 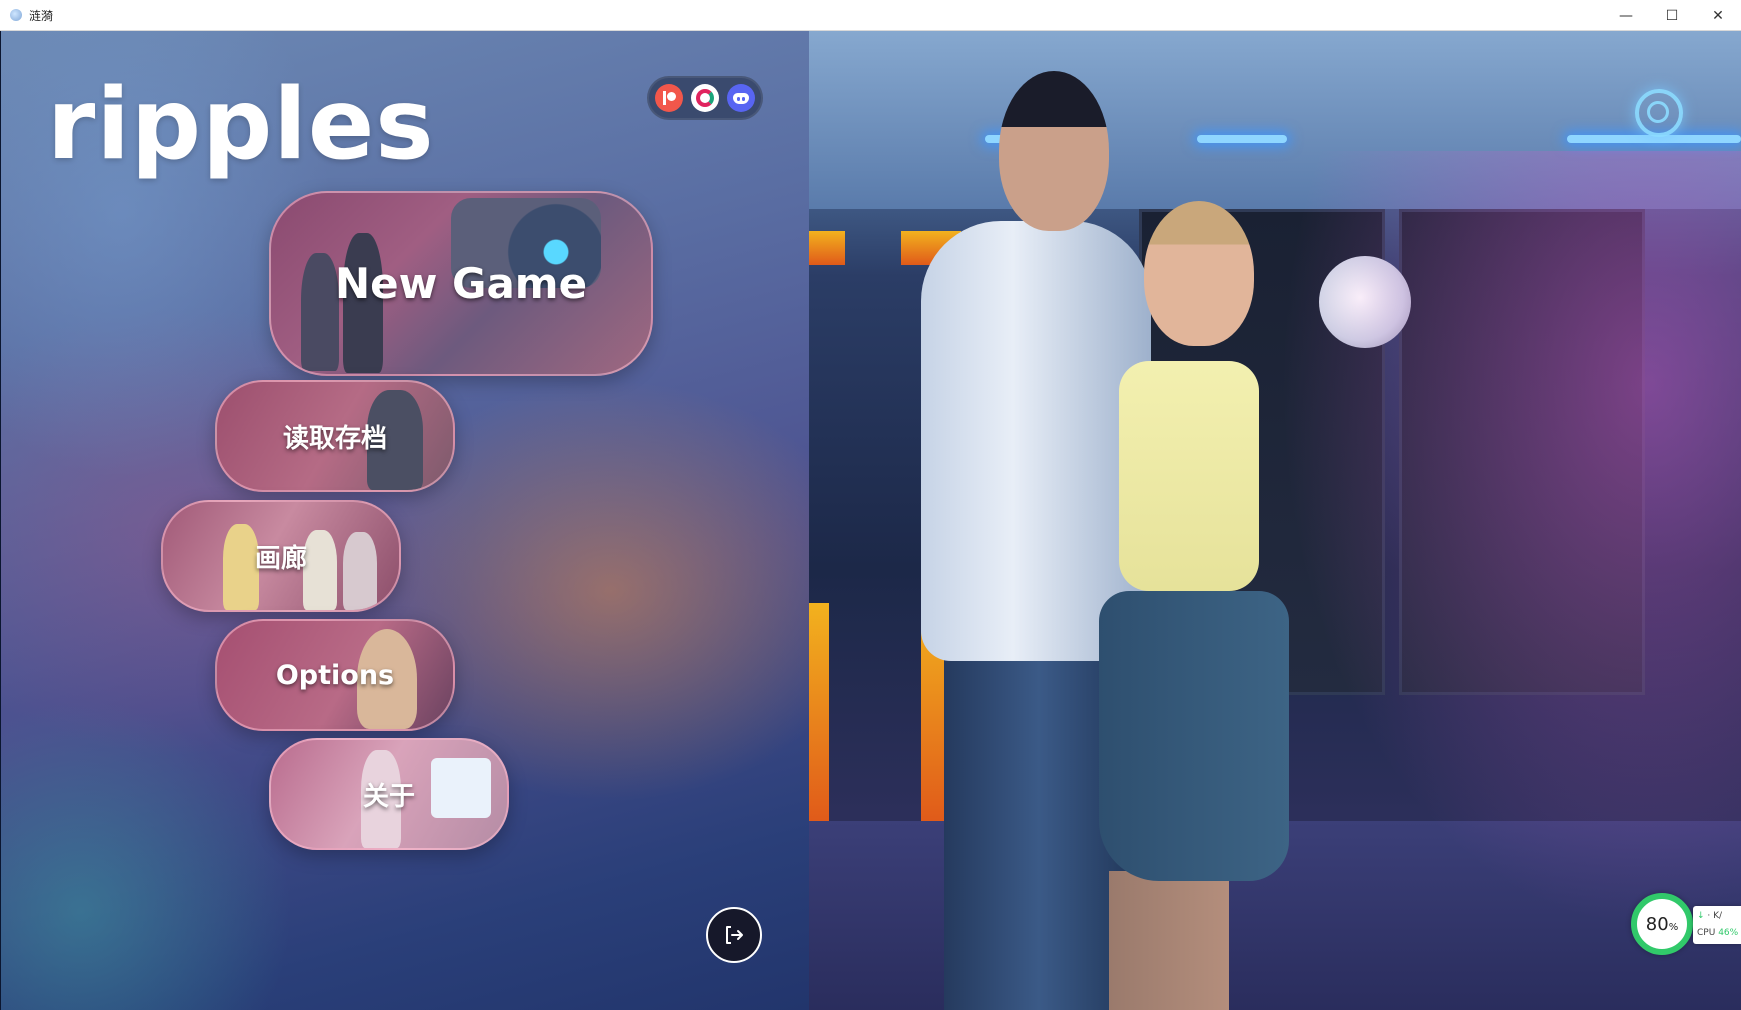 I want to click on download-arrow-icon: ↓, so click(x=1701, y=916).